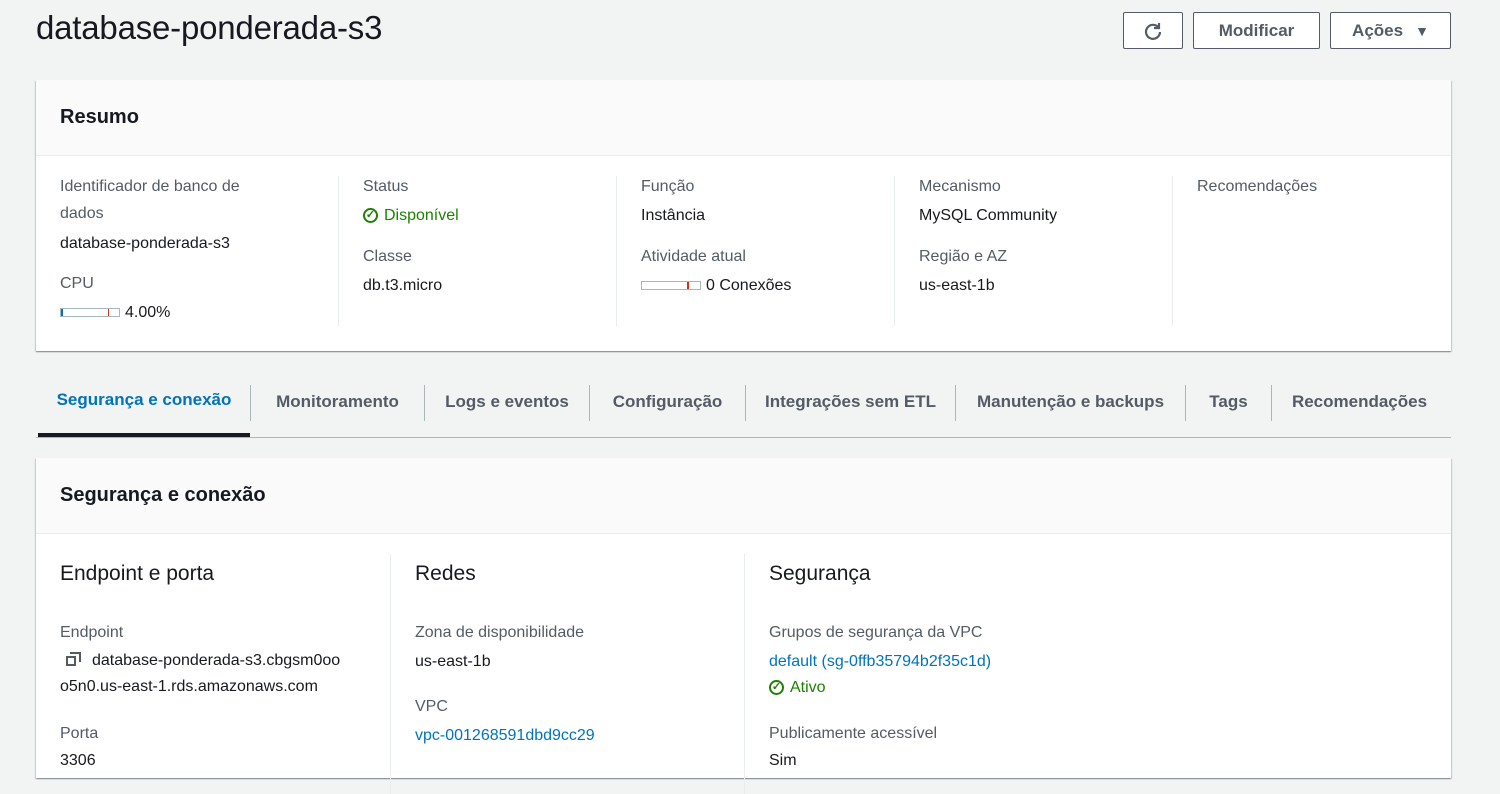 This screenshot has width=1500, height=794. What do you see at coordinates (671, 285) in the screenshot?
I see `connections-meter` at bounding box center [671, 285].